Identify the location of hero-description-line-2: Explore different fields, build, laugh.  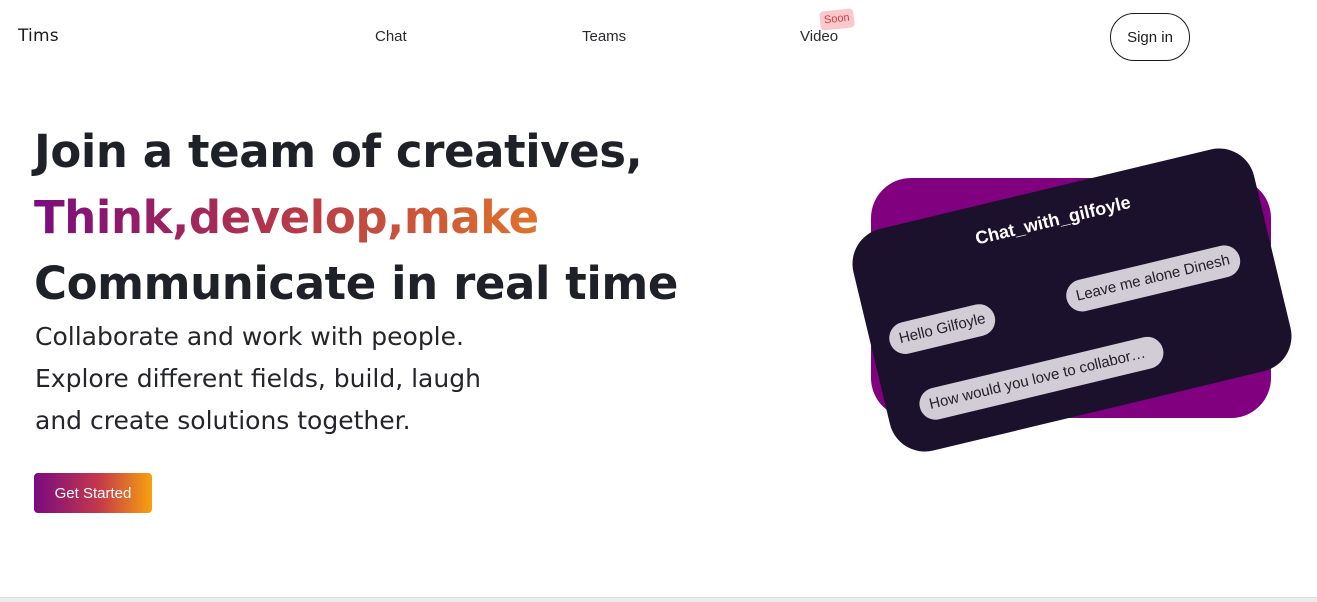
(258, 378).